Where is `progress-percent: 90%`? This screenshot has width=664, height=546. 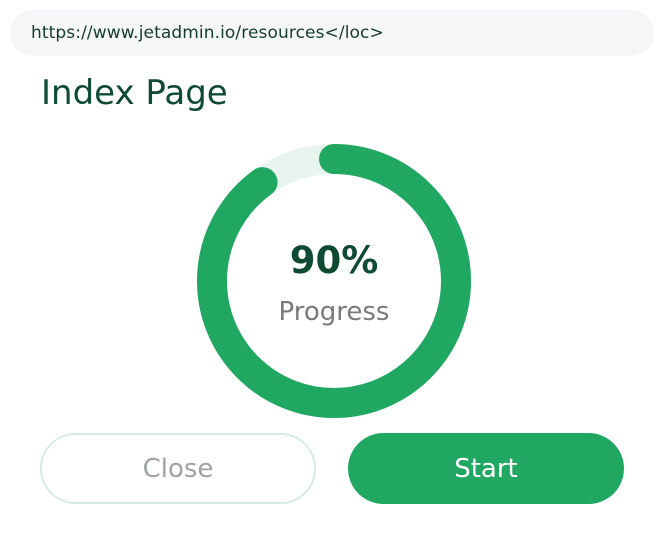 progress-percent: 90% is located at coordinates (334, 260).